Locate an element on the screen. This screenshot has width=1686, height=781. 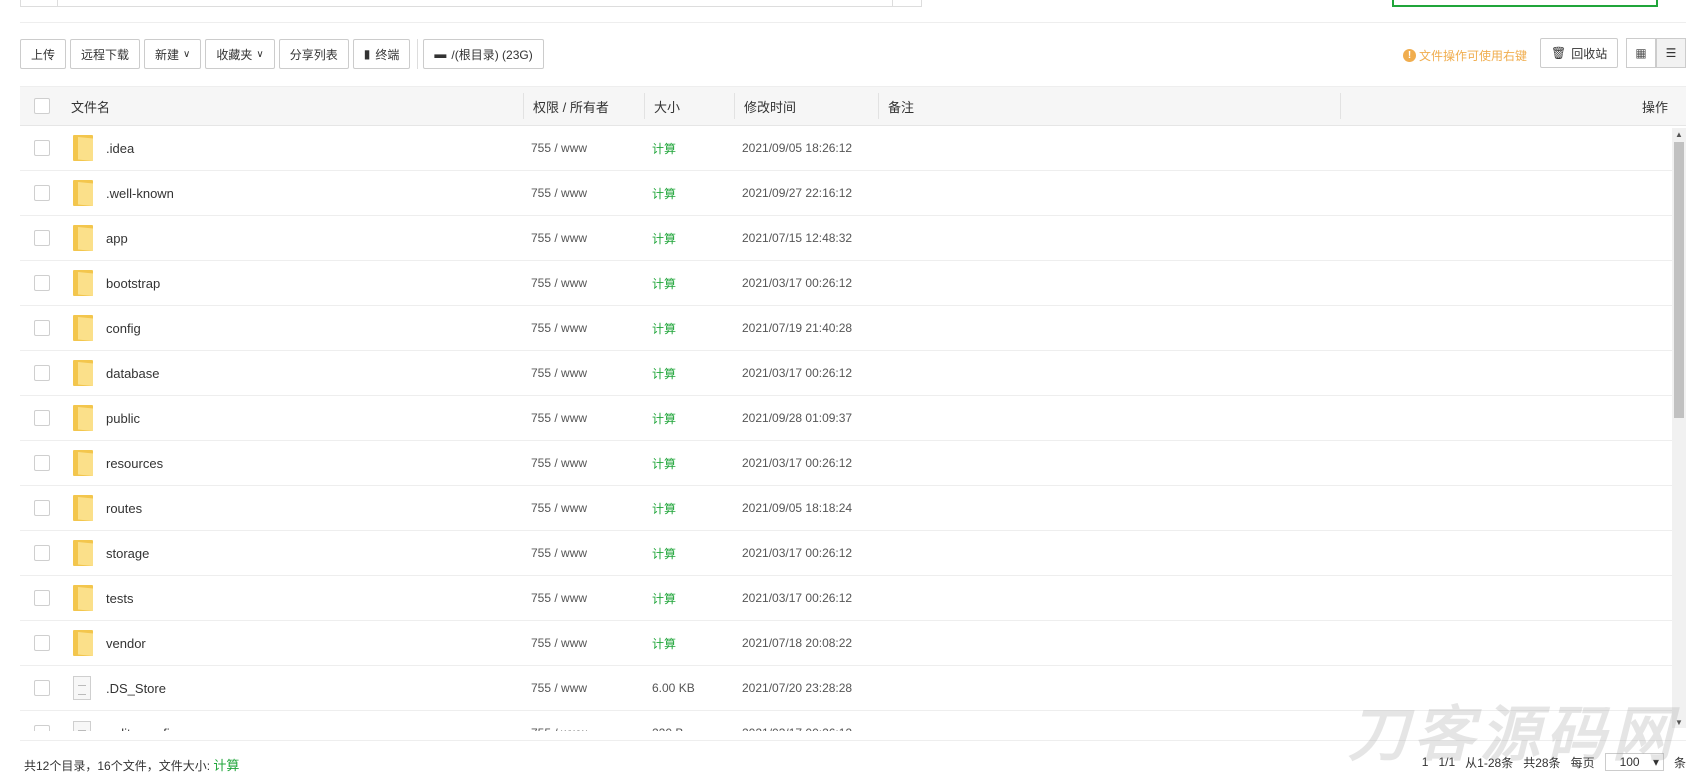
share-list-button: 分享列表 is located at coordinates (313, 54).